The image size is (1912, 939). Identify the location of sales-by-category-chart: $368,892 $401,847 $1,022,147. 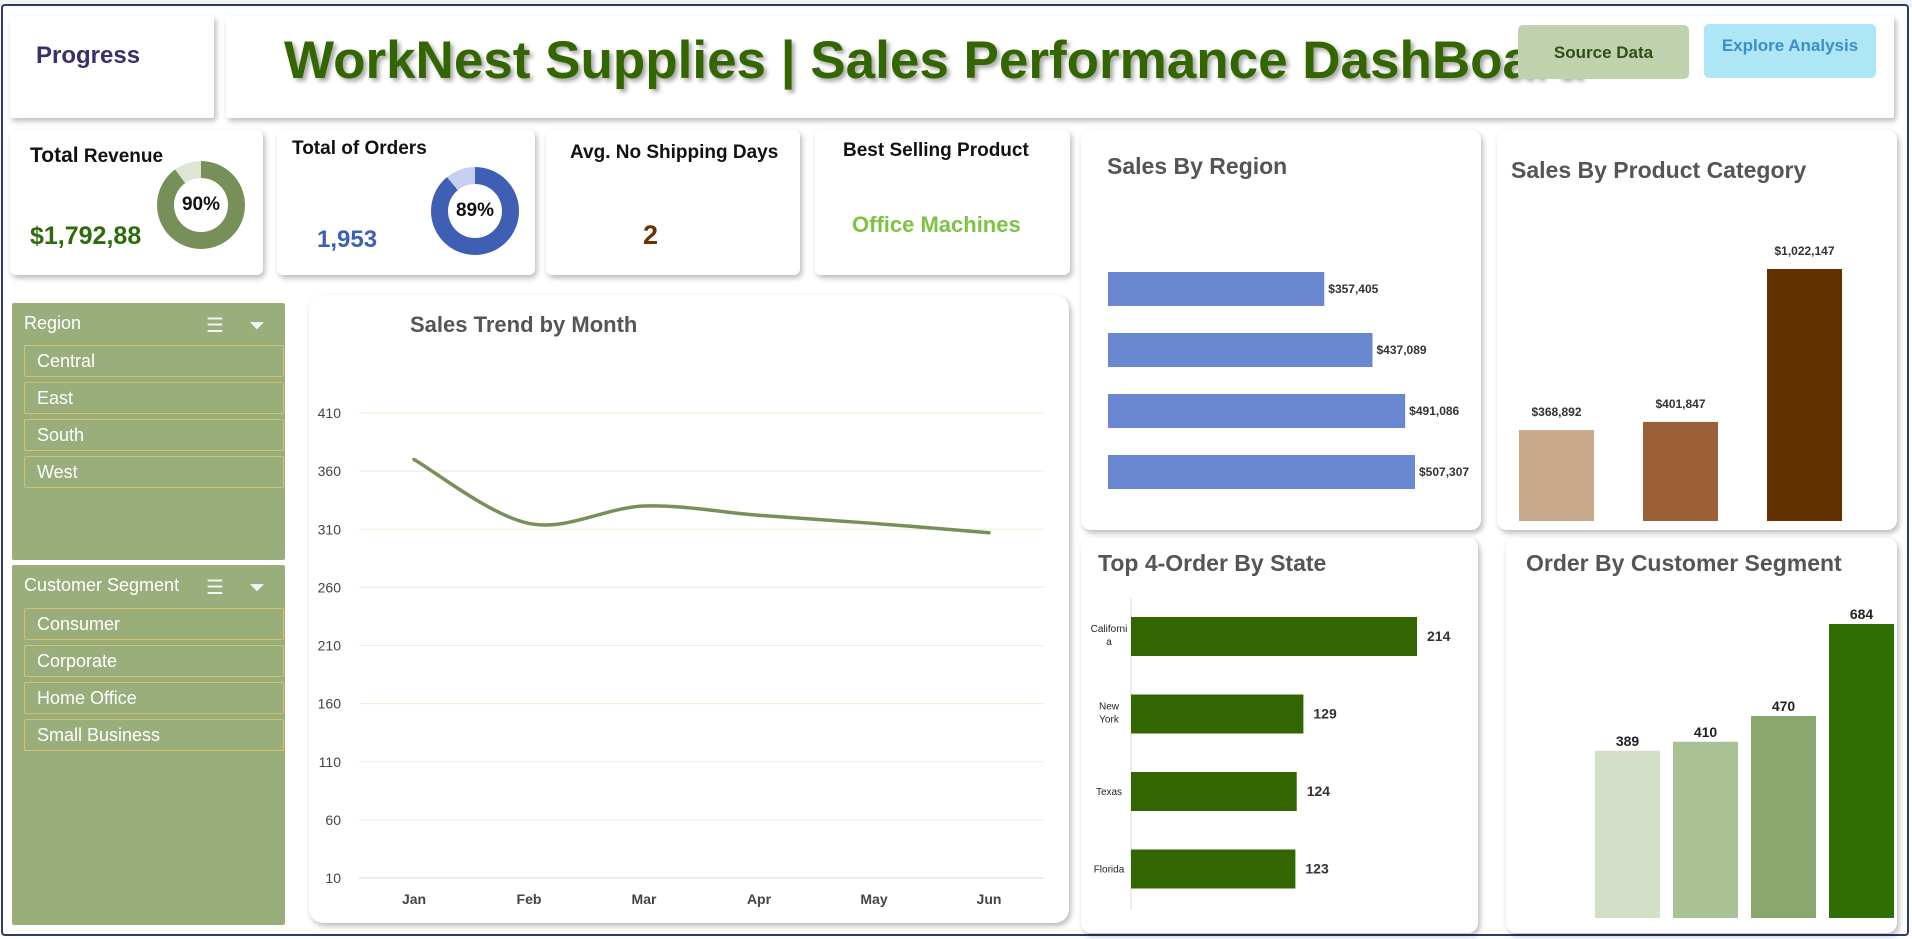
(1680, 382).